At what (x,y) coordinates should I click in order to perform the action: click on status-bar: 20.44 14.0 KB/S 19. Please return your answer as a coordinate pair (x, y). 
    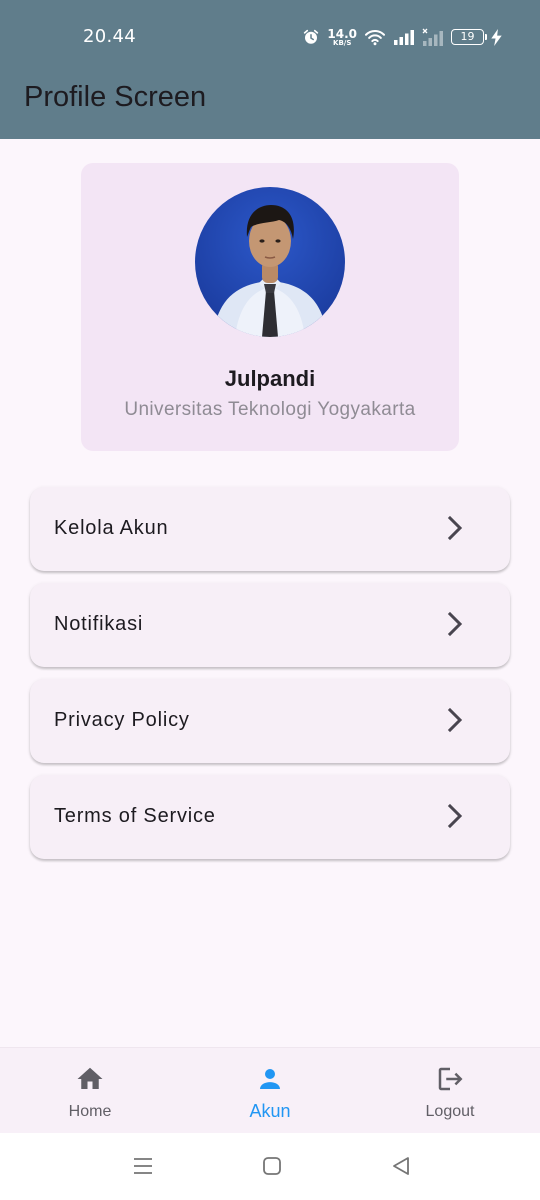
    Looking at the image, I should click on (270, 36).